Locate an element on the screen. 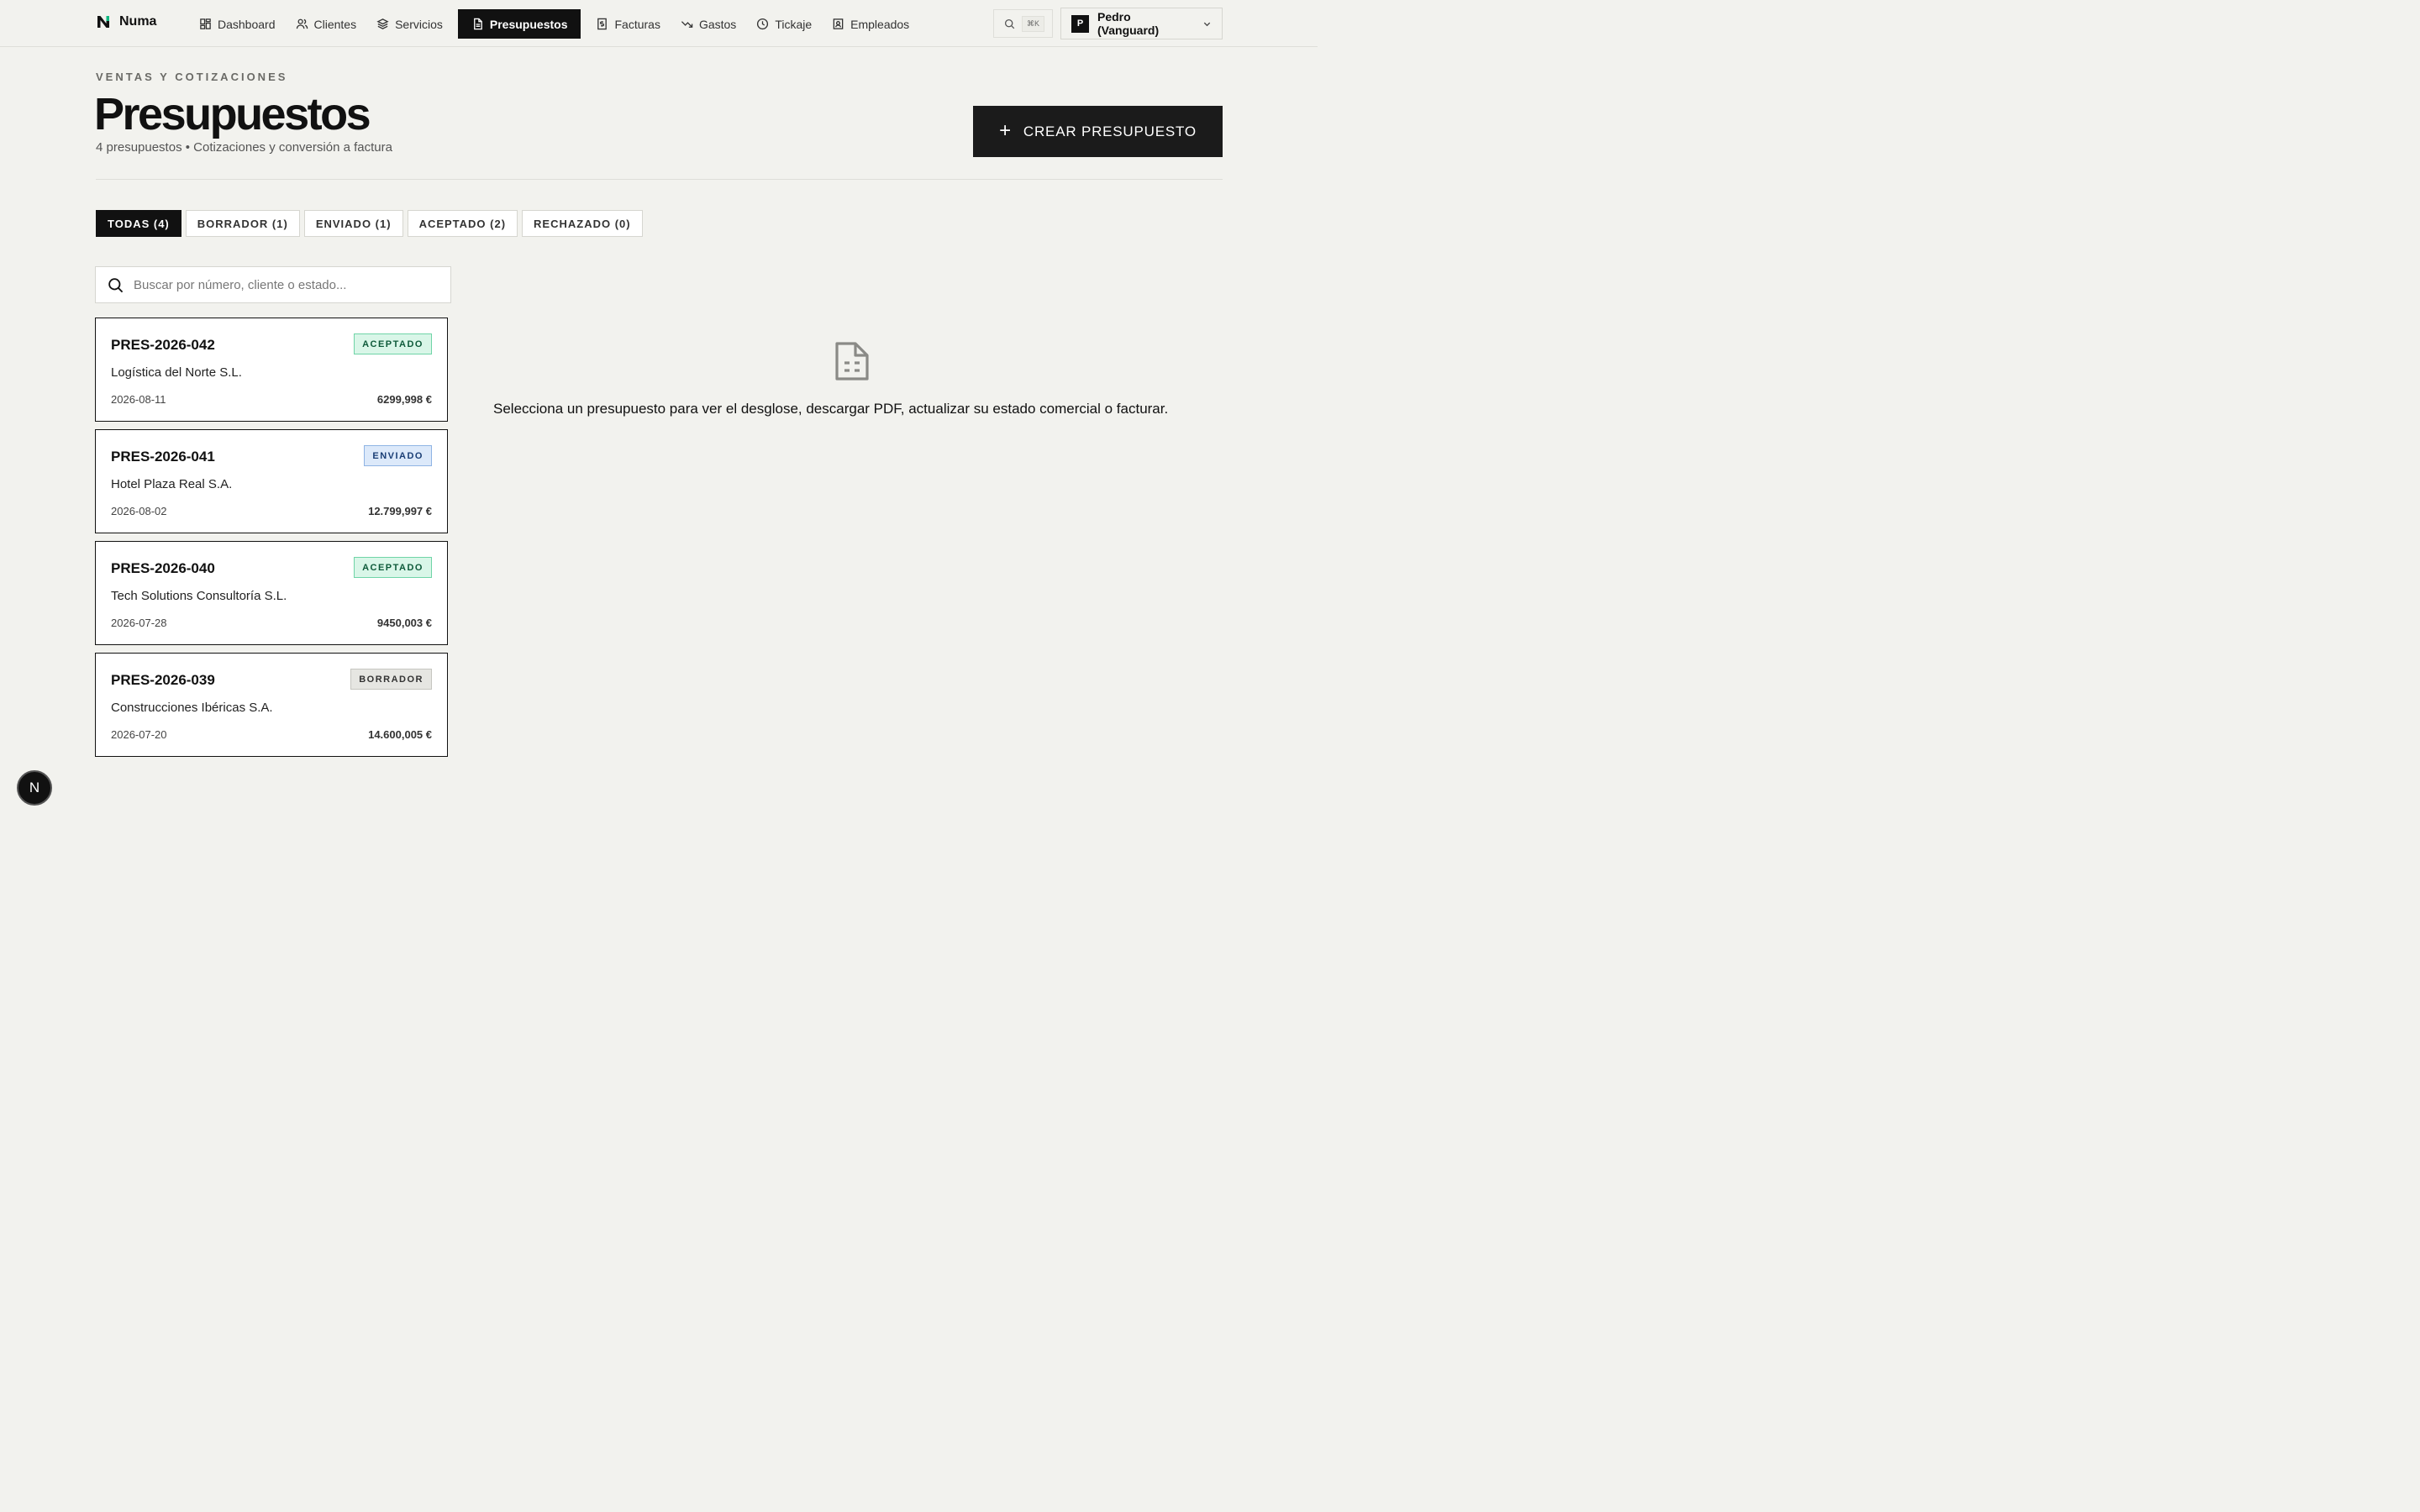 This screenshot has width=2420, height=1512. nav-item-gastos: Gastos is located at coordinates (708, 24).